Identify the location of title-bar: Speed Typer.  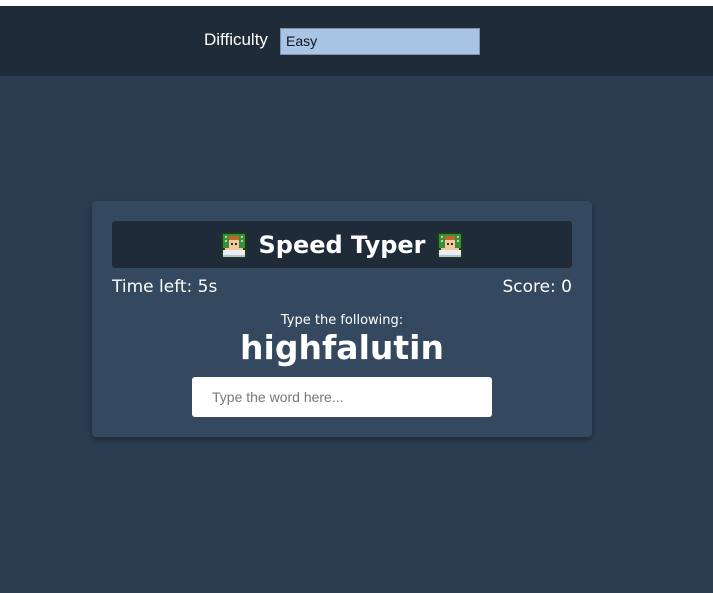
(342, 244).